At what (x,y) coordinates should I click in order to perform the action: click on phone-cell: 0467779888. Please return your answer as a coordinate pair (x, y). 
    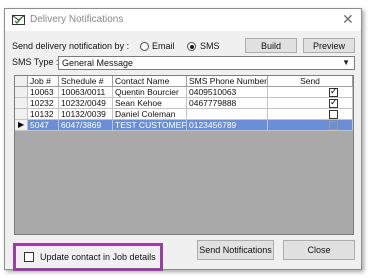
    Looking at the image, I should click on (227, 103).